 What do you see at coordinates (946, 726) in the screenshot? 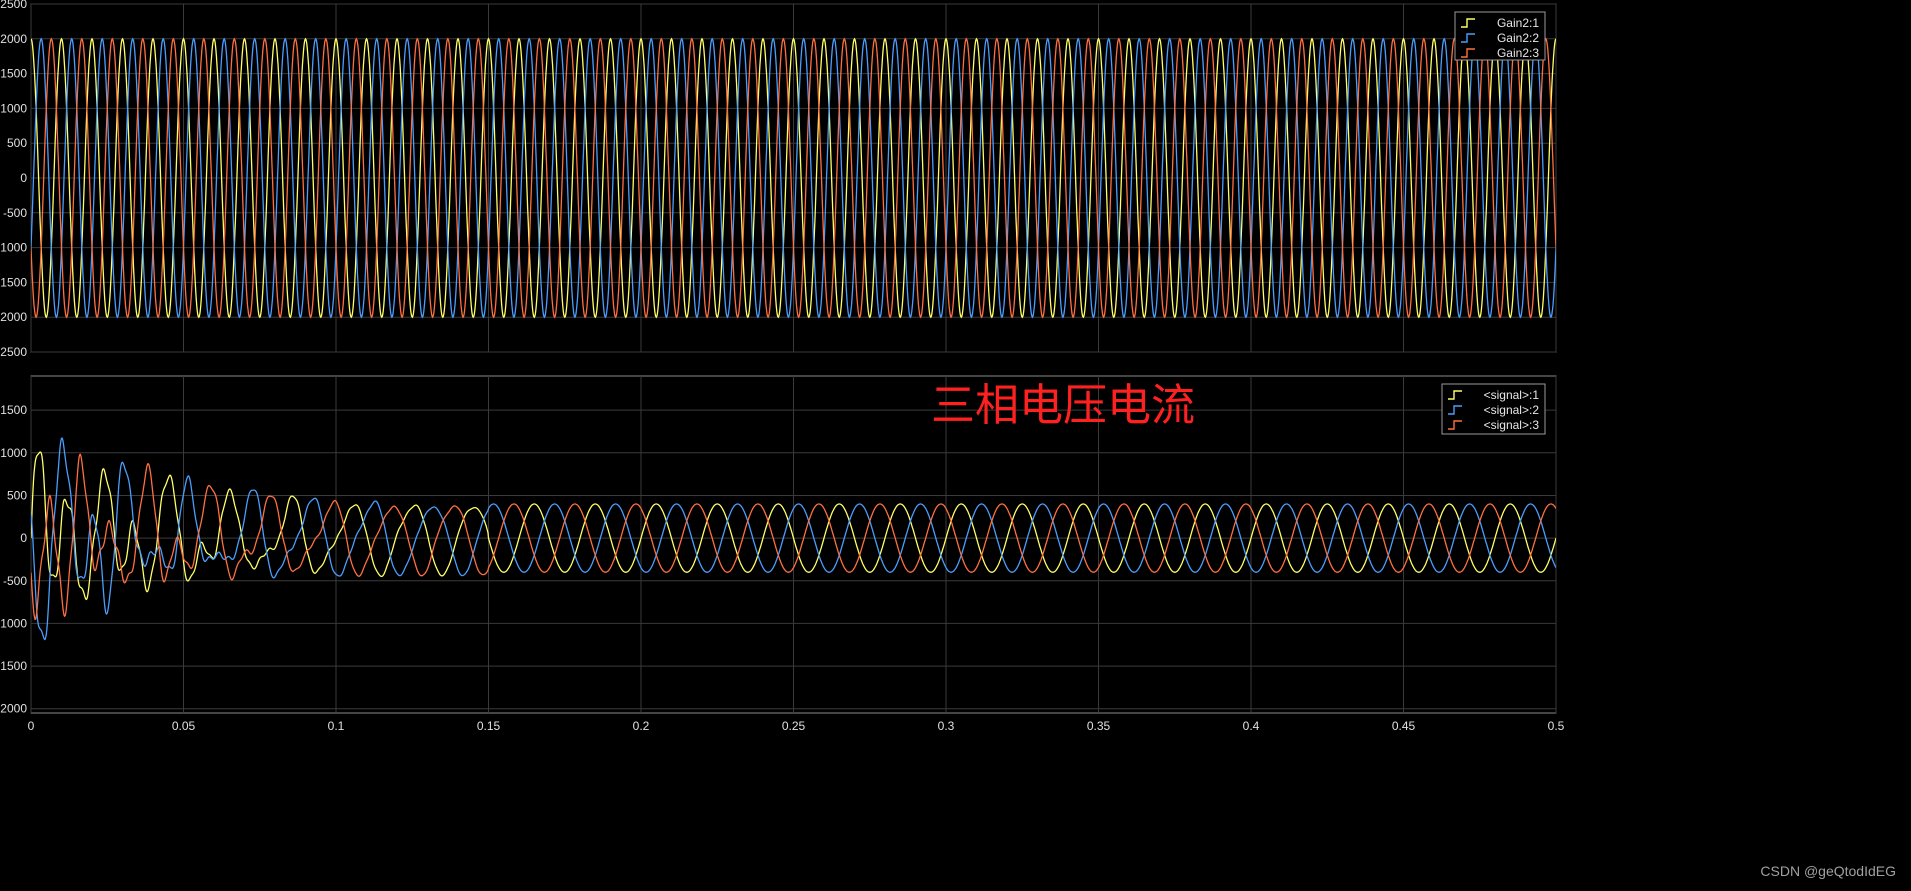
I see `x-tick-label: 0.3` at bounding box center [946, 726].